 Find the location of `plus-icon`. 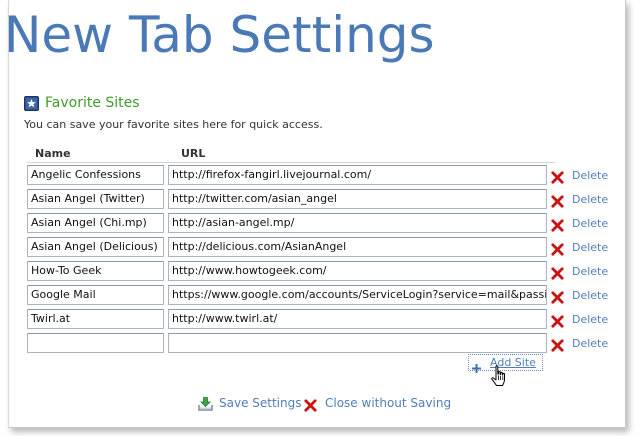

plus-icon is located at coordinates (476, 365).